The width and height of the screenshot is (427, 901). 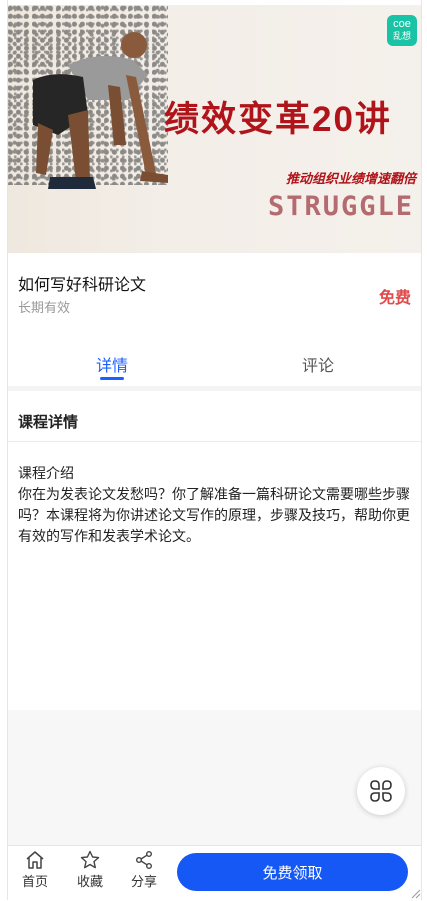 What do you see at coordinates (415, 893) in the screenshot?
I see `resize-grip-icon` at bounding box center [415, 893].